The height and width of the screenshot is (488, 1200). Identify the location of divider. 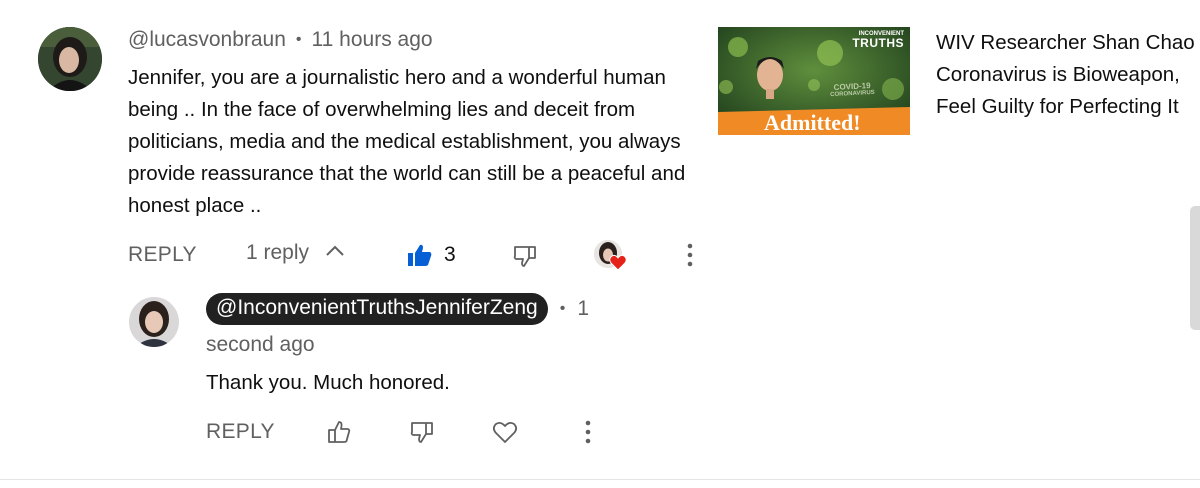
(600, 479).